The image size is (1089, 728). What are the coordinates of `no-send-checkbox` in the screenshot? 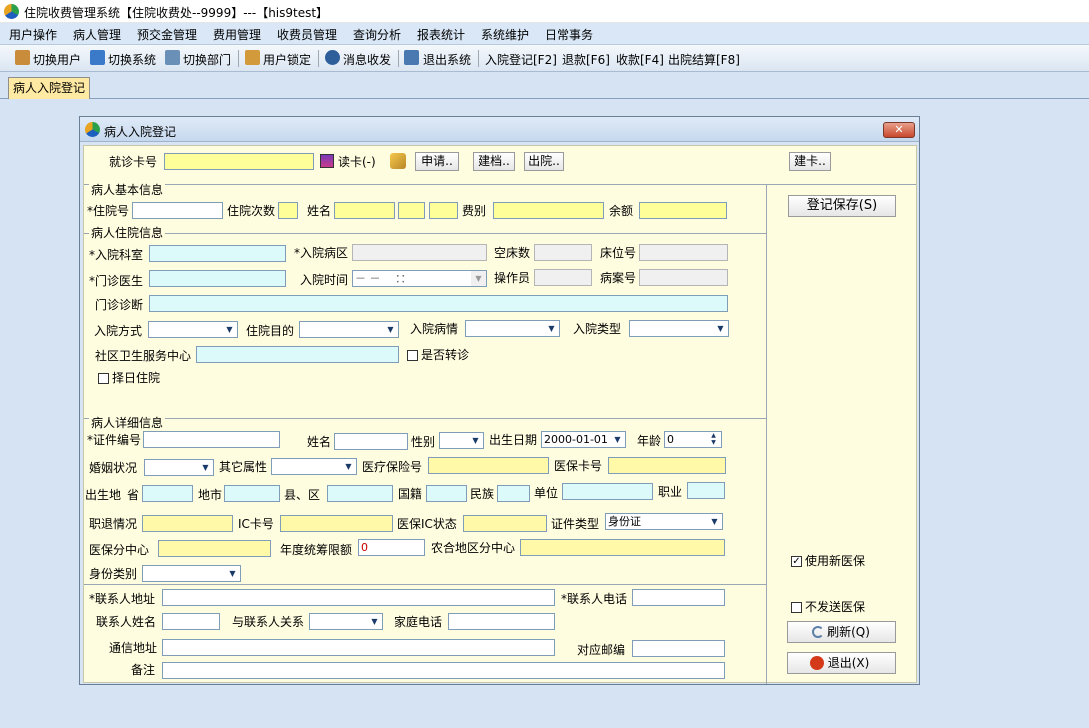 It's located at (796, 607).